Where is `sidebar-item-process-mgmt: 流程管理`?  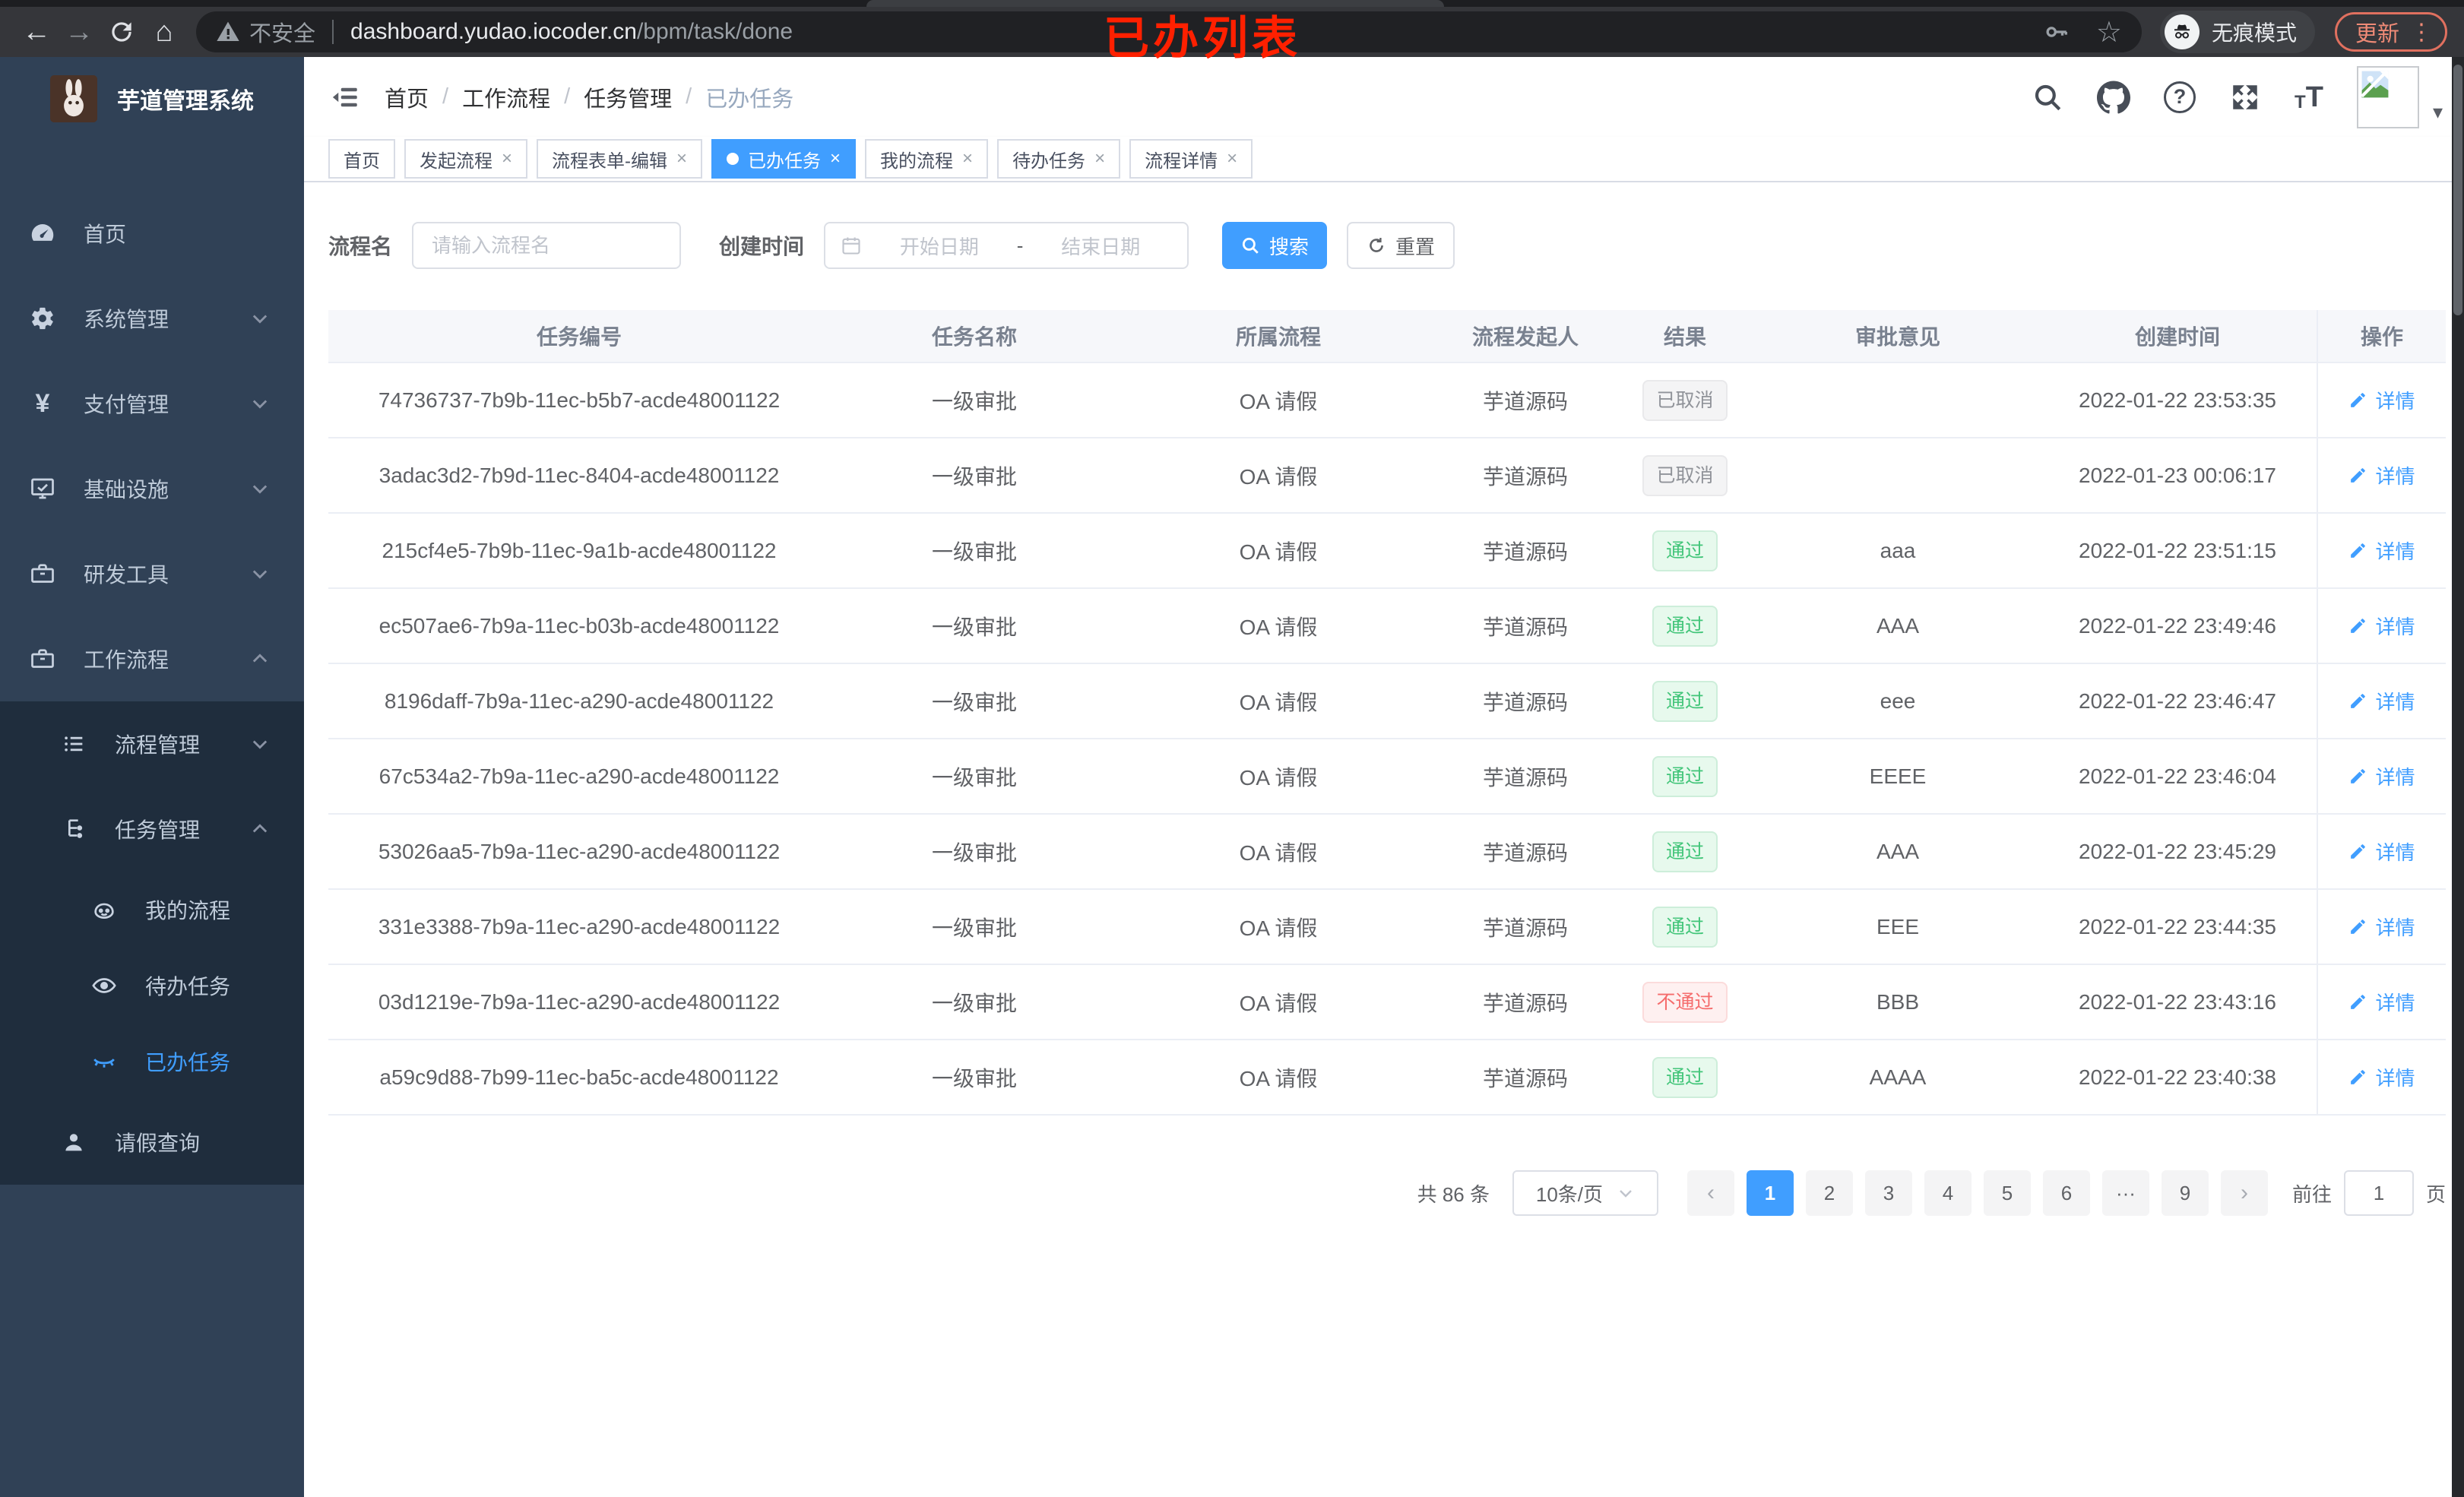 sidebar-item-process-mgmt: 流程管理 is located at coordinates (152, 743).